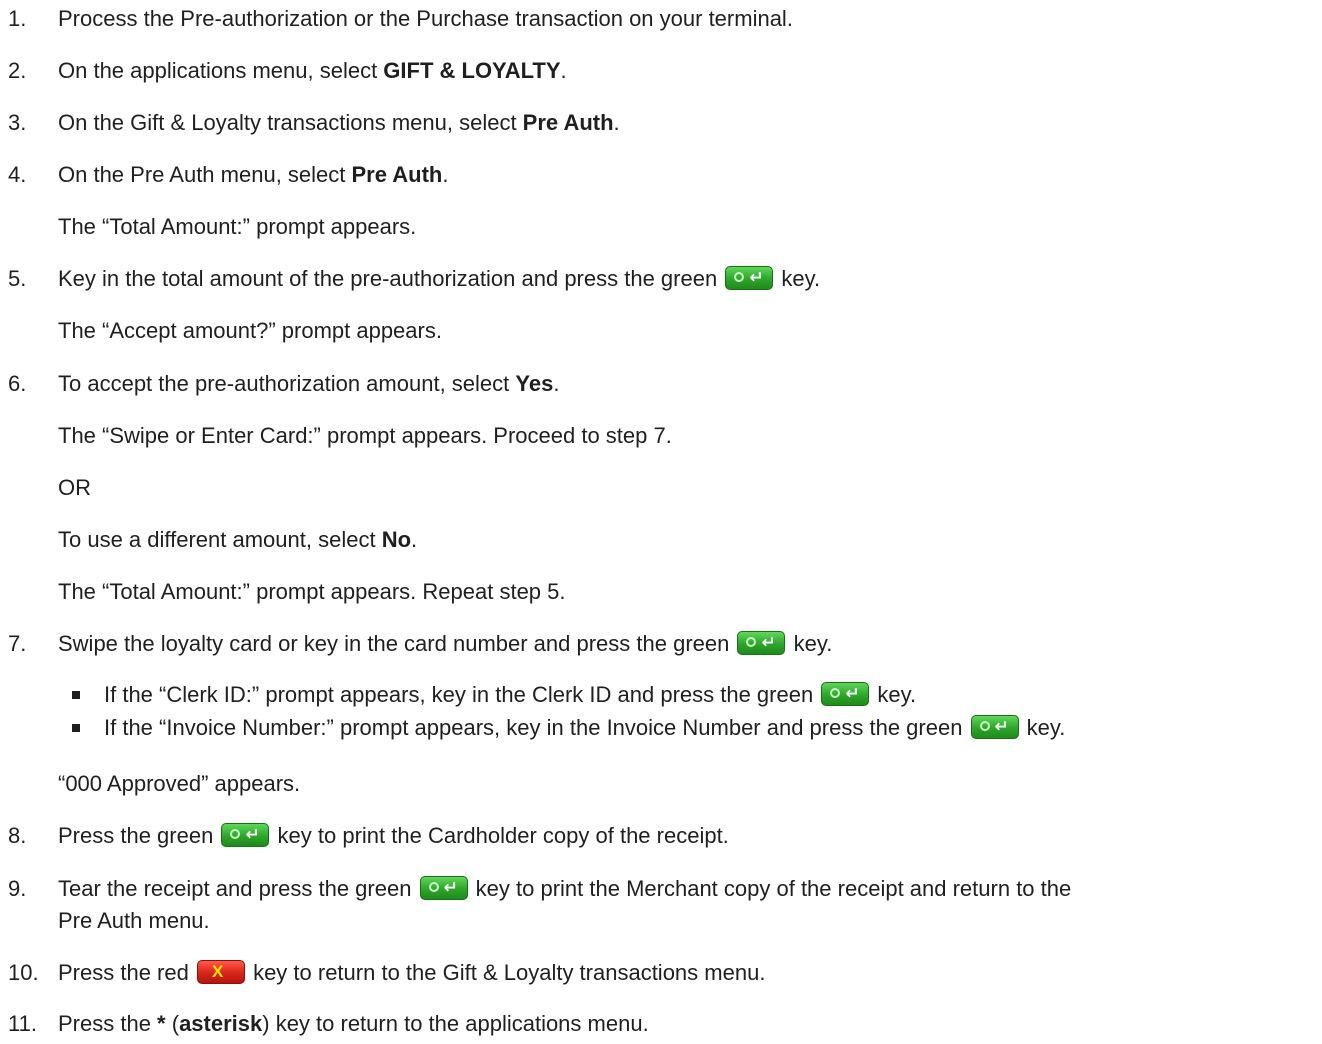  What do you see at coordinates (472, 70) in the screenshot?
I see `menu-option: GIFT & LOYALTY` at bounding box center [472, 70].